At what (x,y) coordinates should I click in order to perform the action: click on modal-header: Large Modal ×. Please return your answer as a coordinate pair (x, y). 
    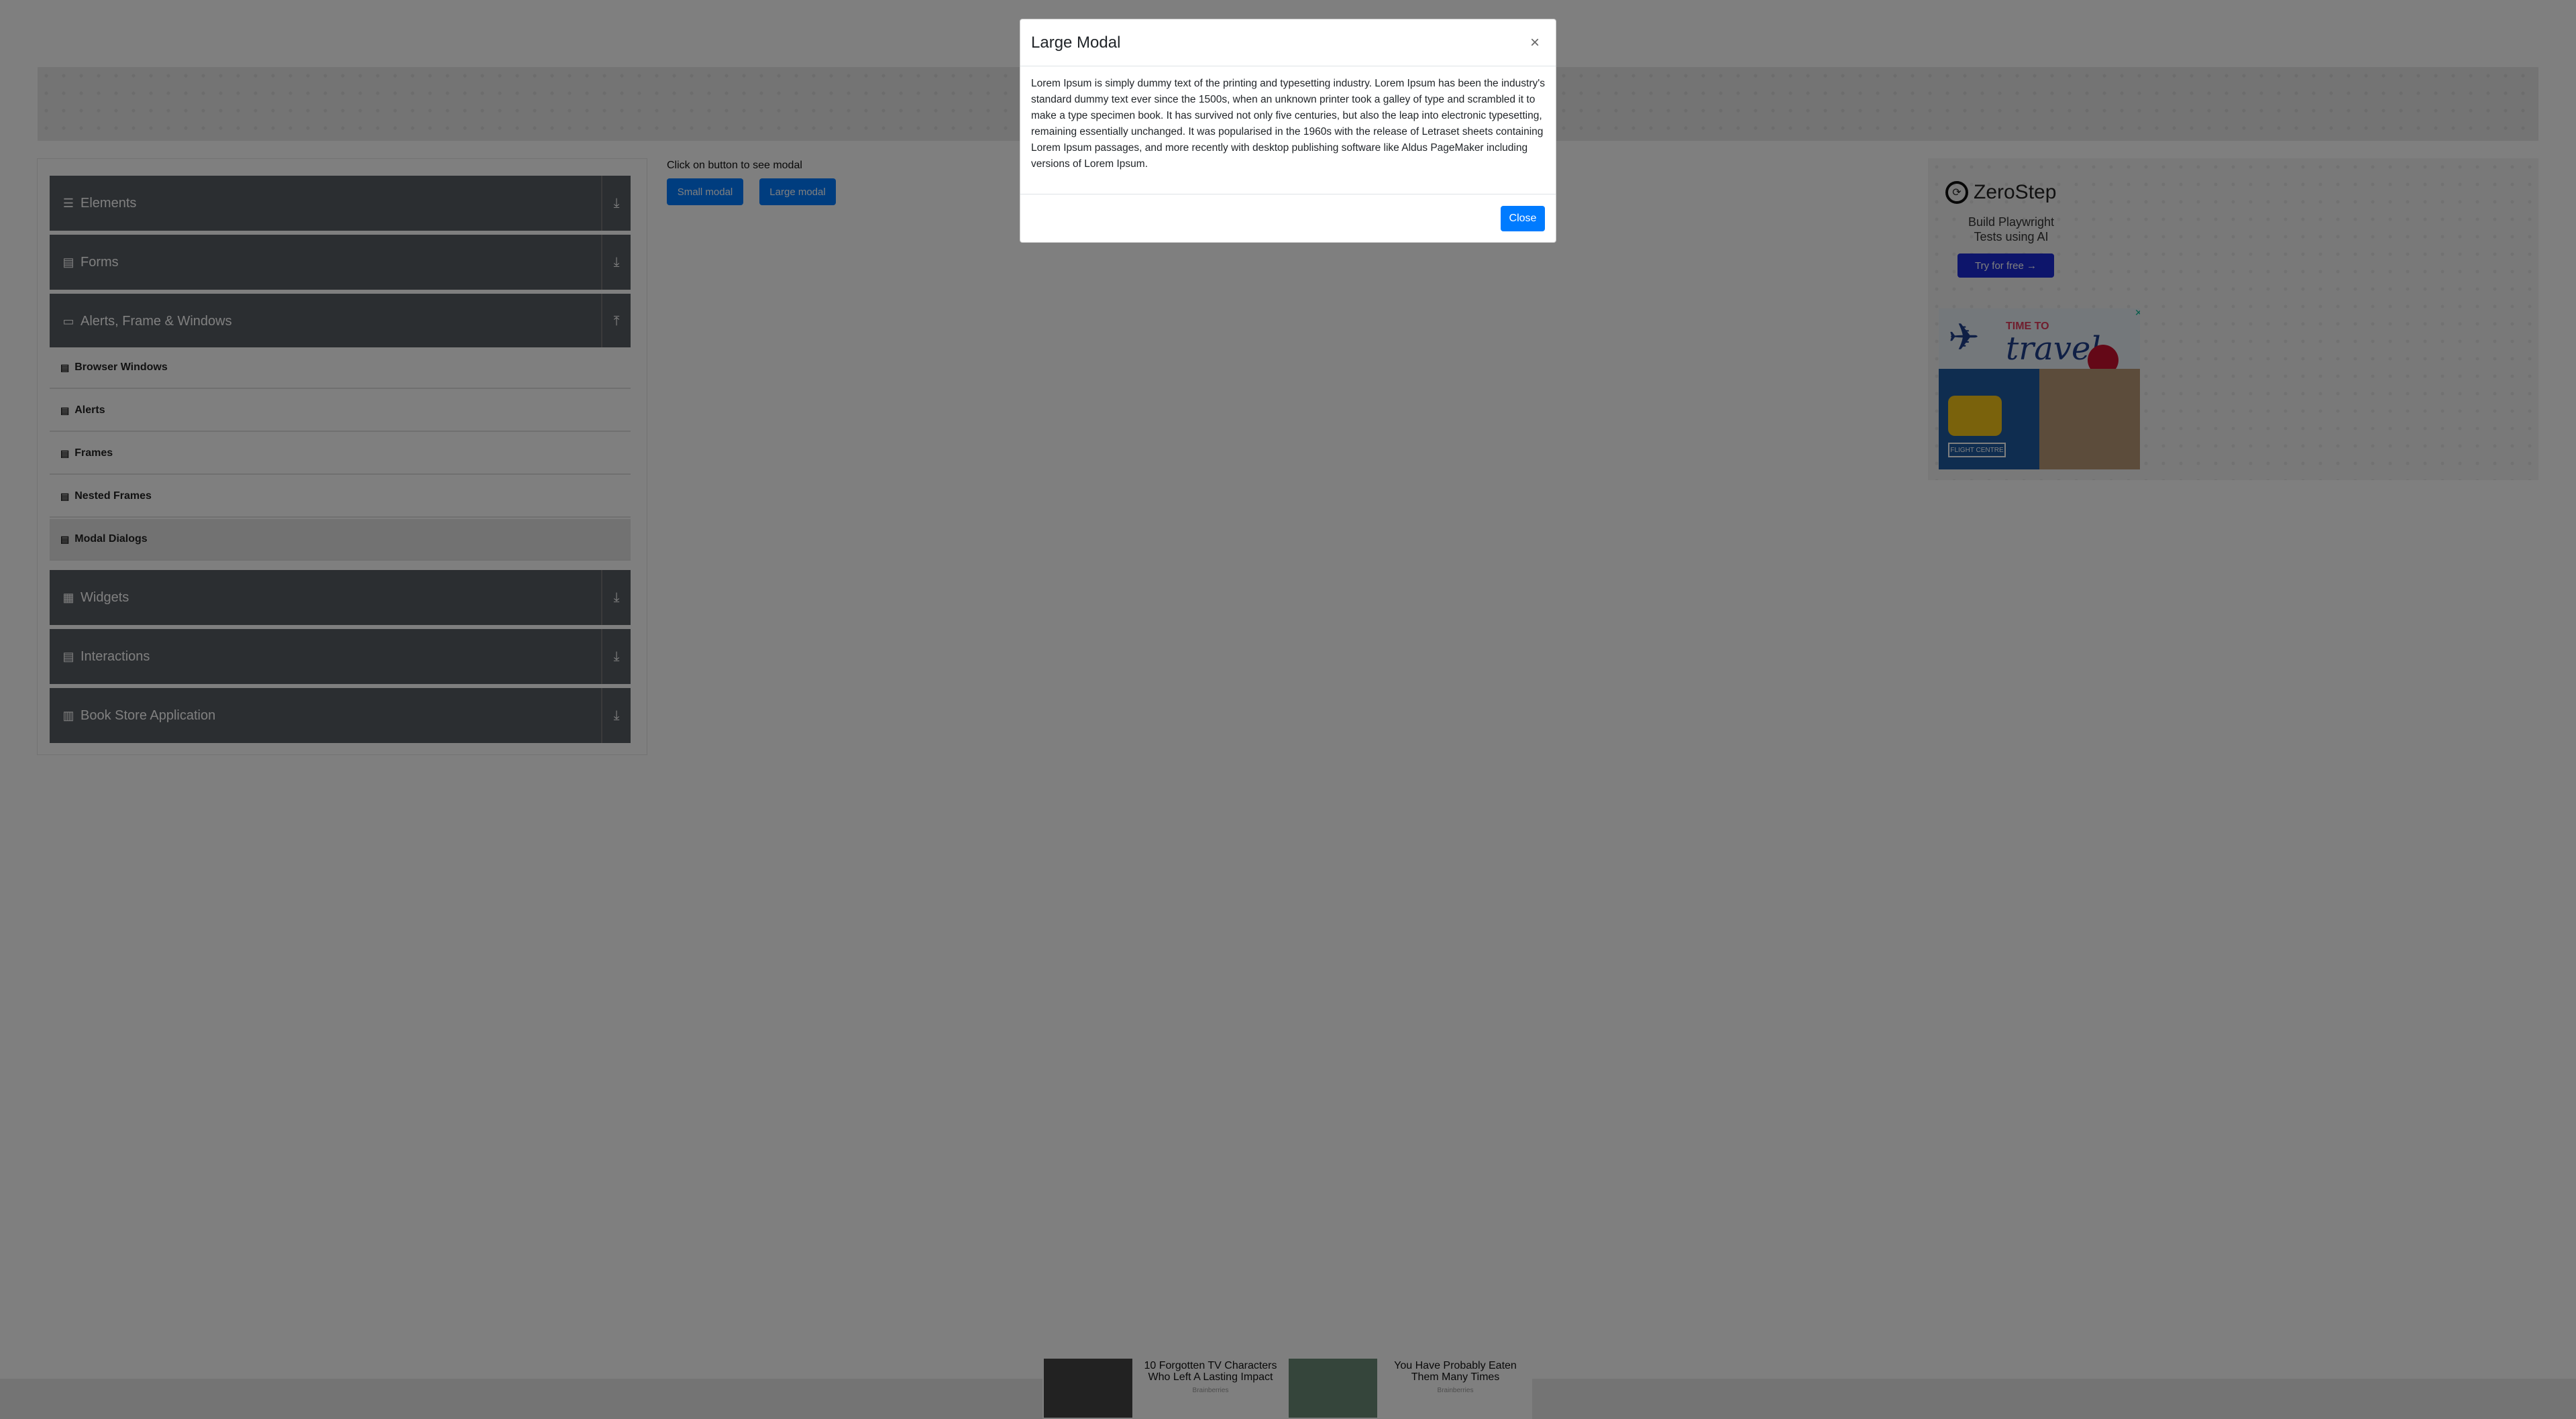
    Looking at the image, I should click on (1288, 43).